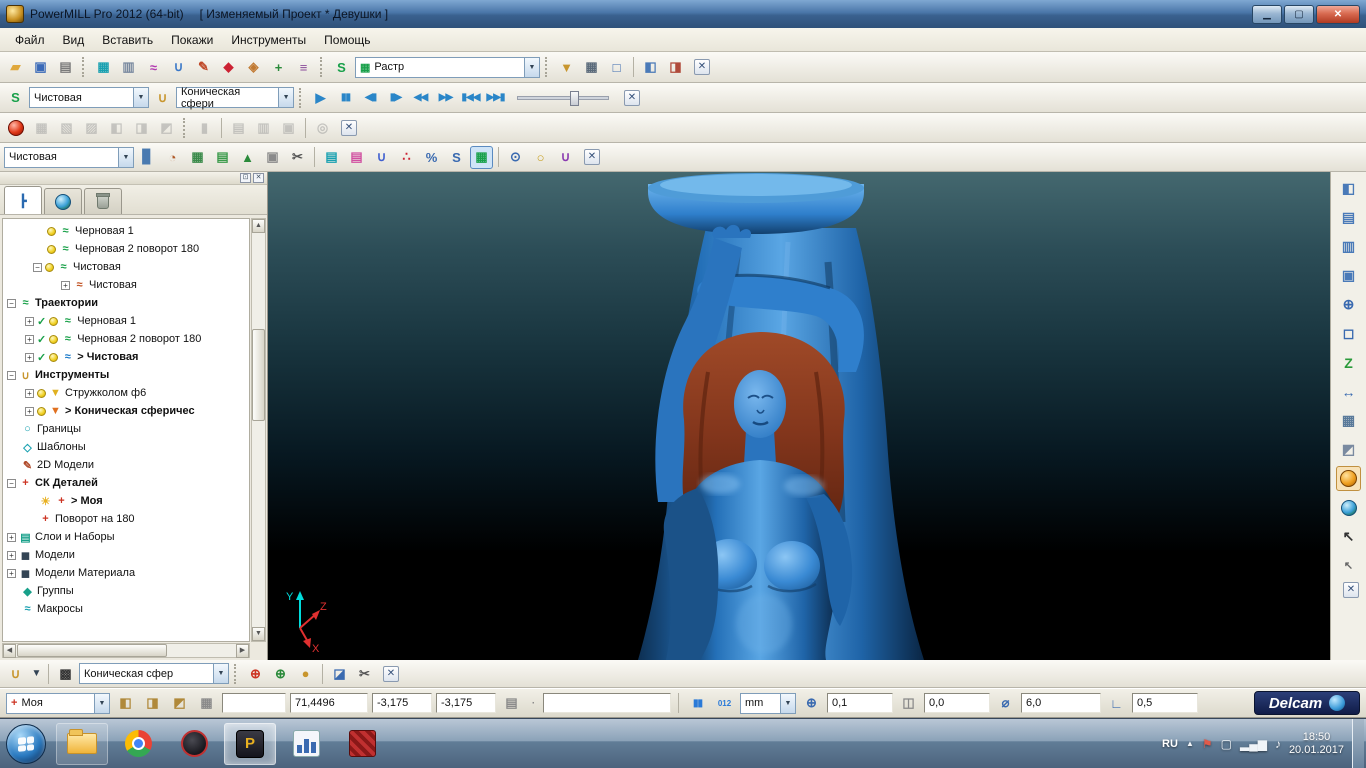 Image resolution: width=1366 pixels, height=768 pixels. Describe the element at coordinates (697, 703) in the screenshot. I see `rapid-toggle-icon` at that location.